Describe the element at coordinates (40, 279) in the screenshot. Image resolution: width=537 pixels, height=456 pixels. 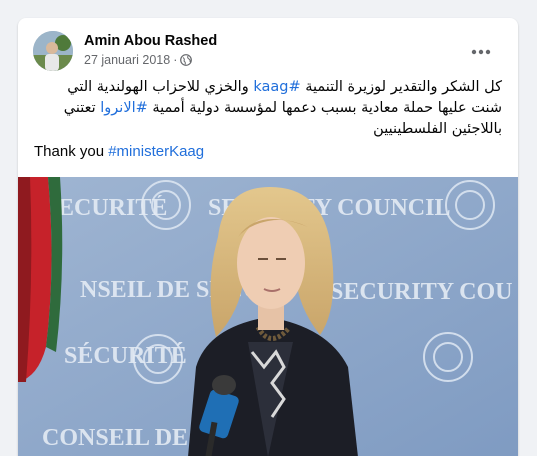
I see `red-flag` at that location.